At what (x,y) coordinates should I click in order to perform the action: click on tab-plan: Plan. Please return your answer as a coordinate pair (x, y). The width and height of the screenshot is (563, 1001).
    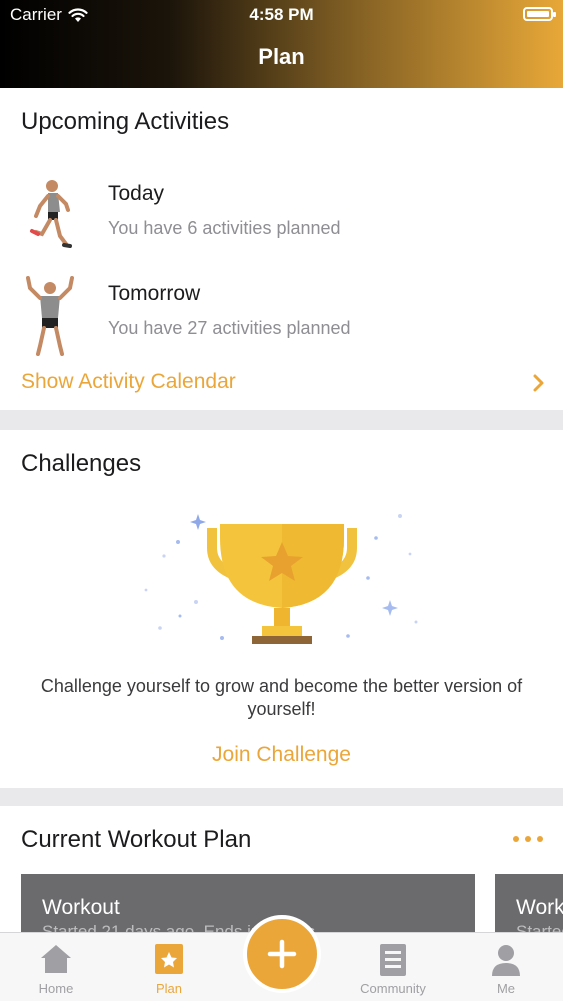
    Looking at the image, I should click on (169, 967).